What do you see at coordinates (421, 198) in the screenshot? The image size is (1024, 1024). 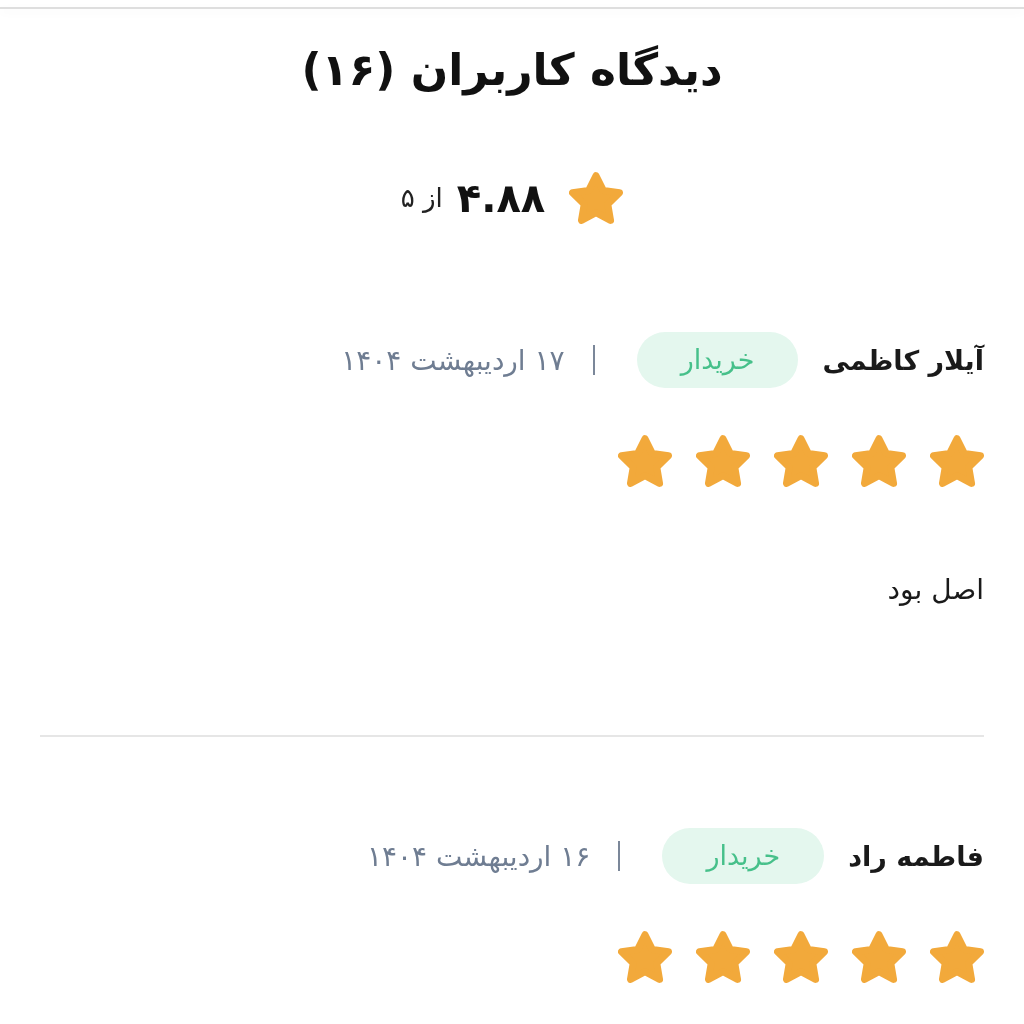 I see `score-scale: از ۵` at bounding box center [421, 198].